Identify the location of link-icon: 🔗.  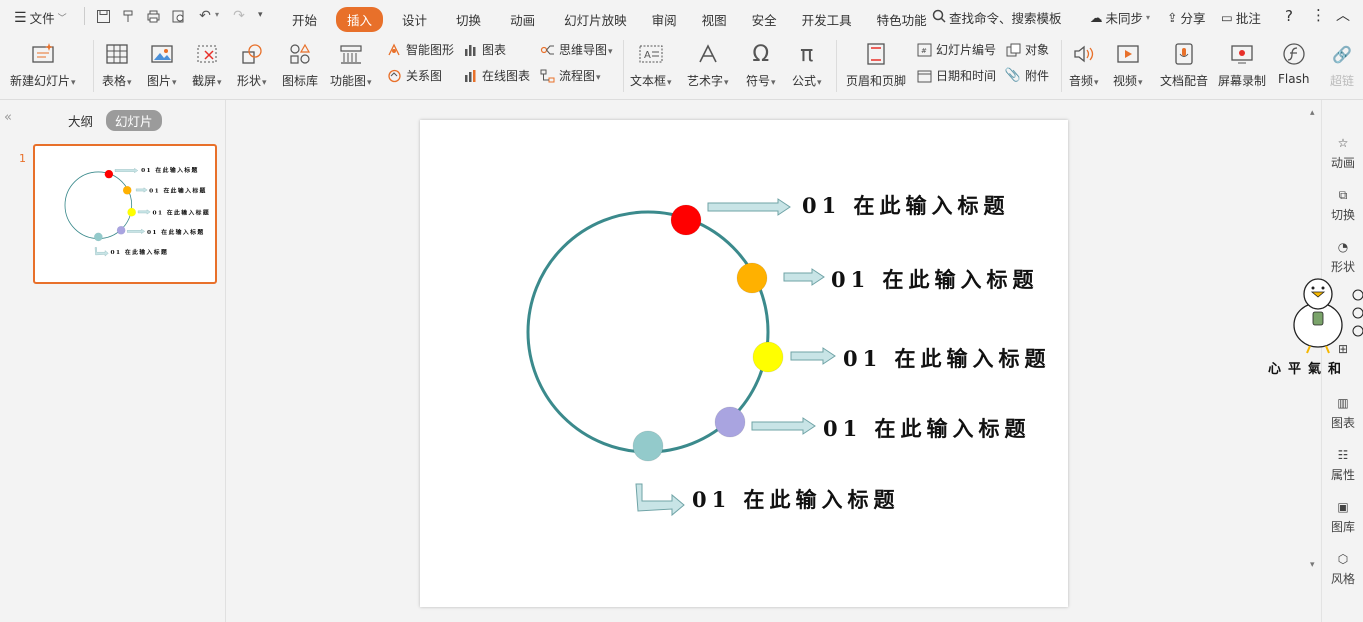
(1342, 54).